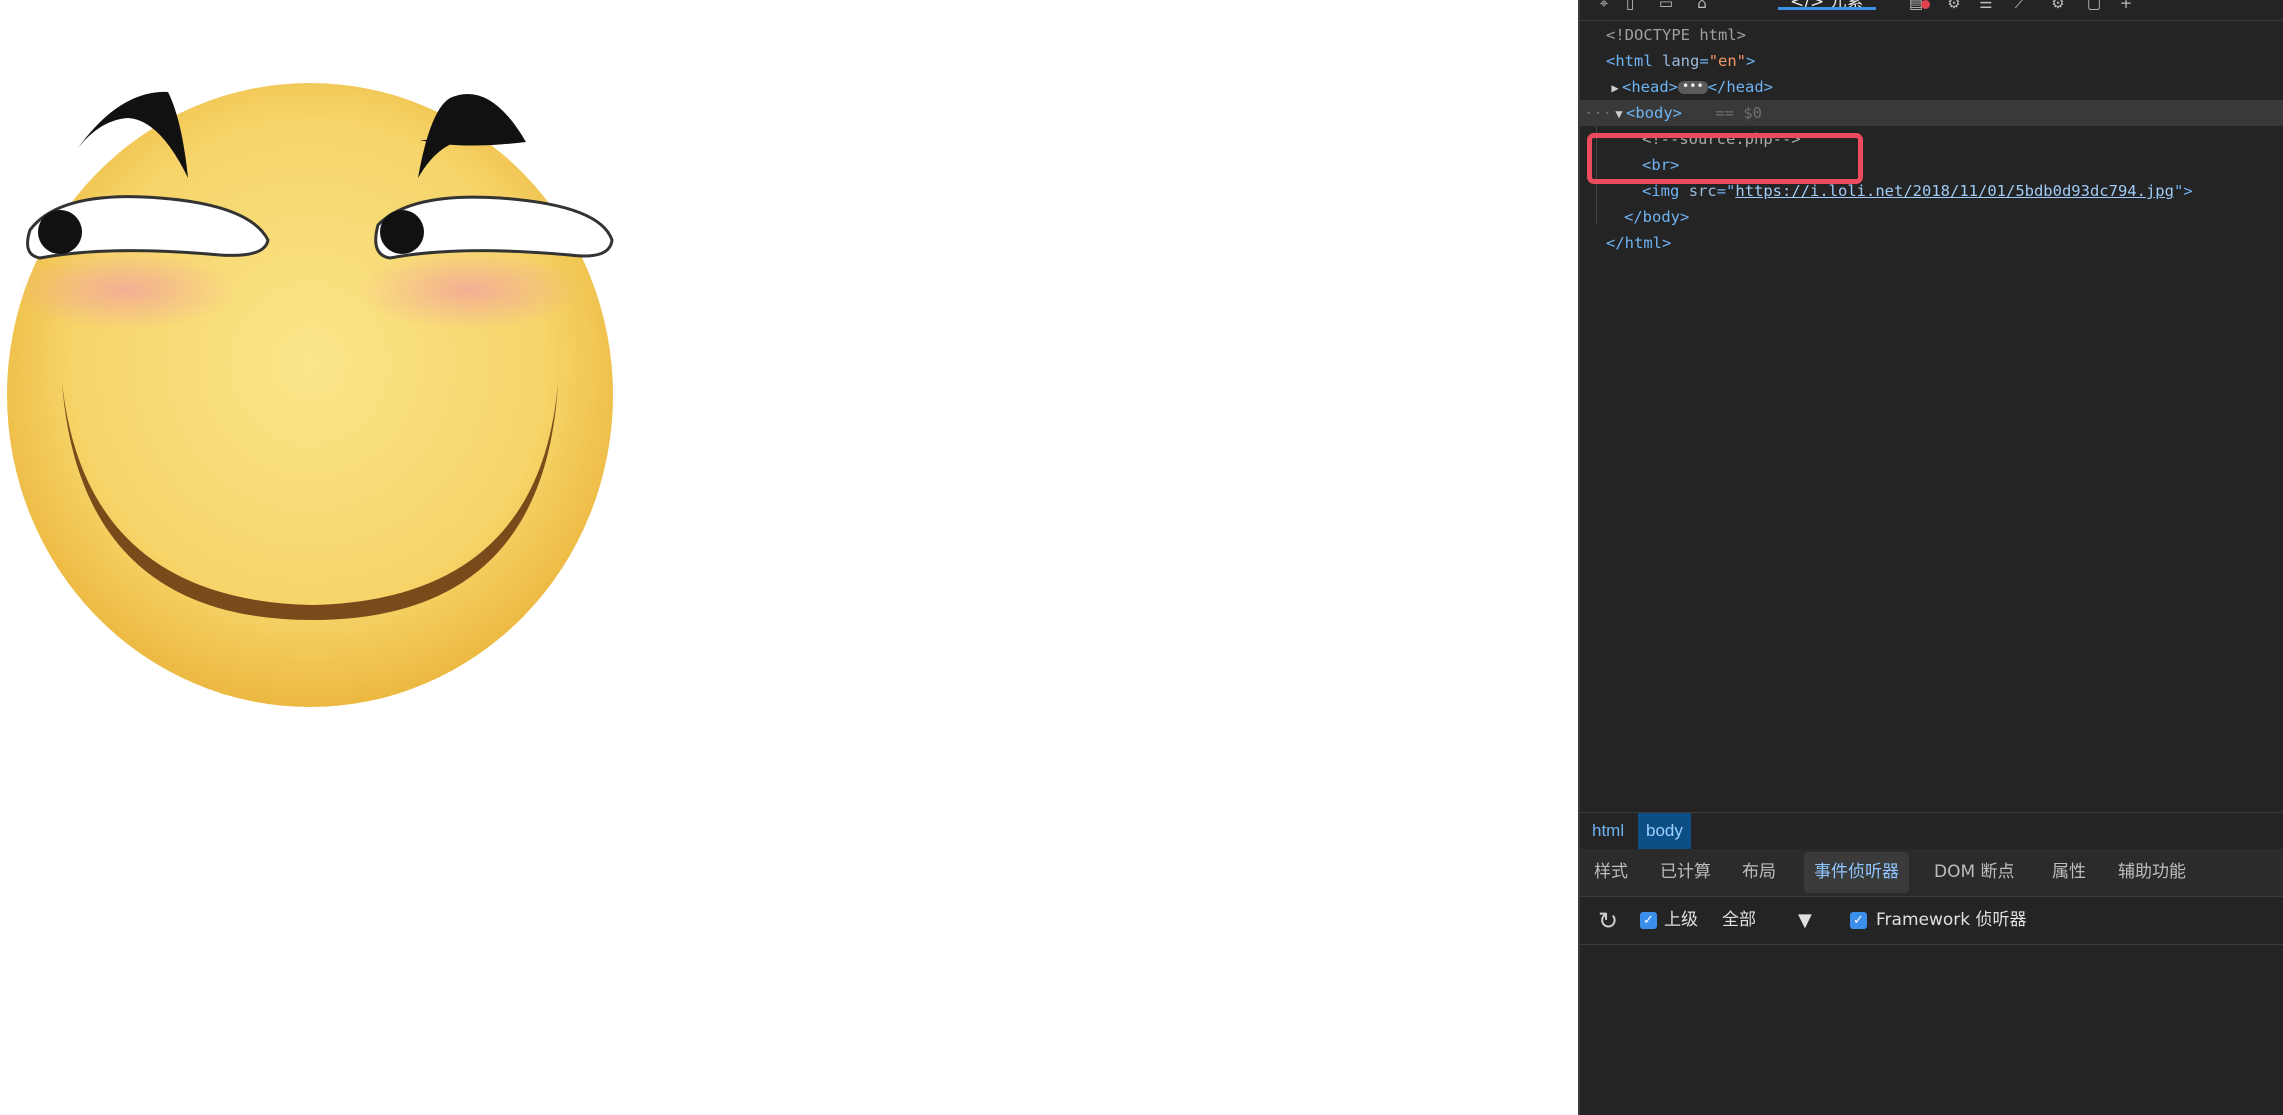  Describe the element at coordinates (1615, 88) in the screenshot. I see `expand-triangle-icon: ▶` at that location.